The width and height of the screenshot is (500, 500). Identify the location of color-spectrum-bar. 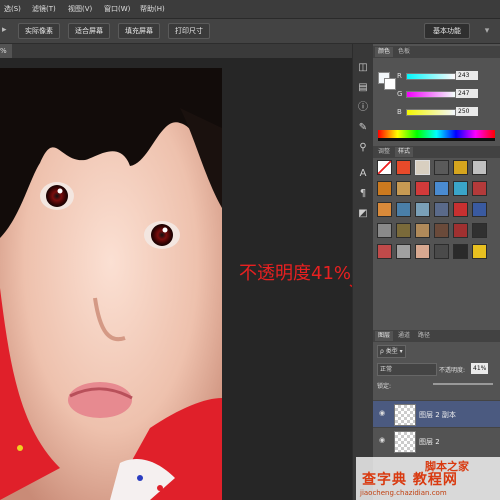
(436, 134).